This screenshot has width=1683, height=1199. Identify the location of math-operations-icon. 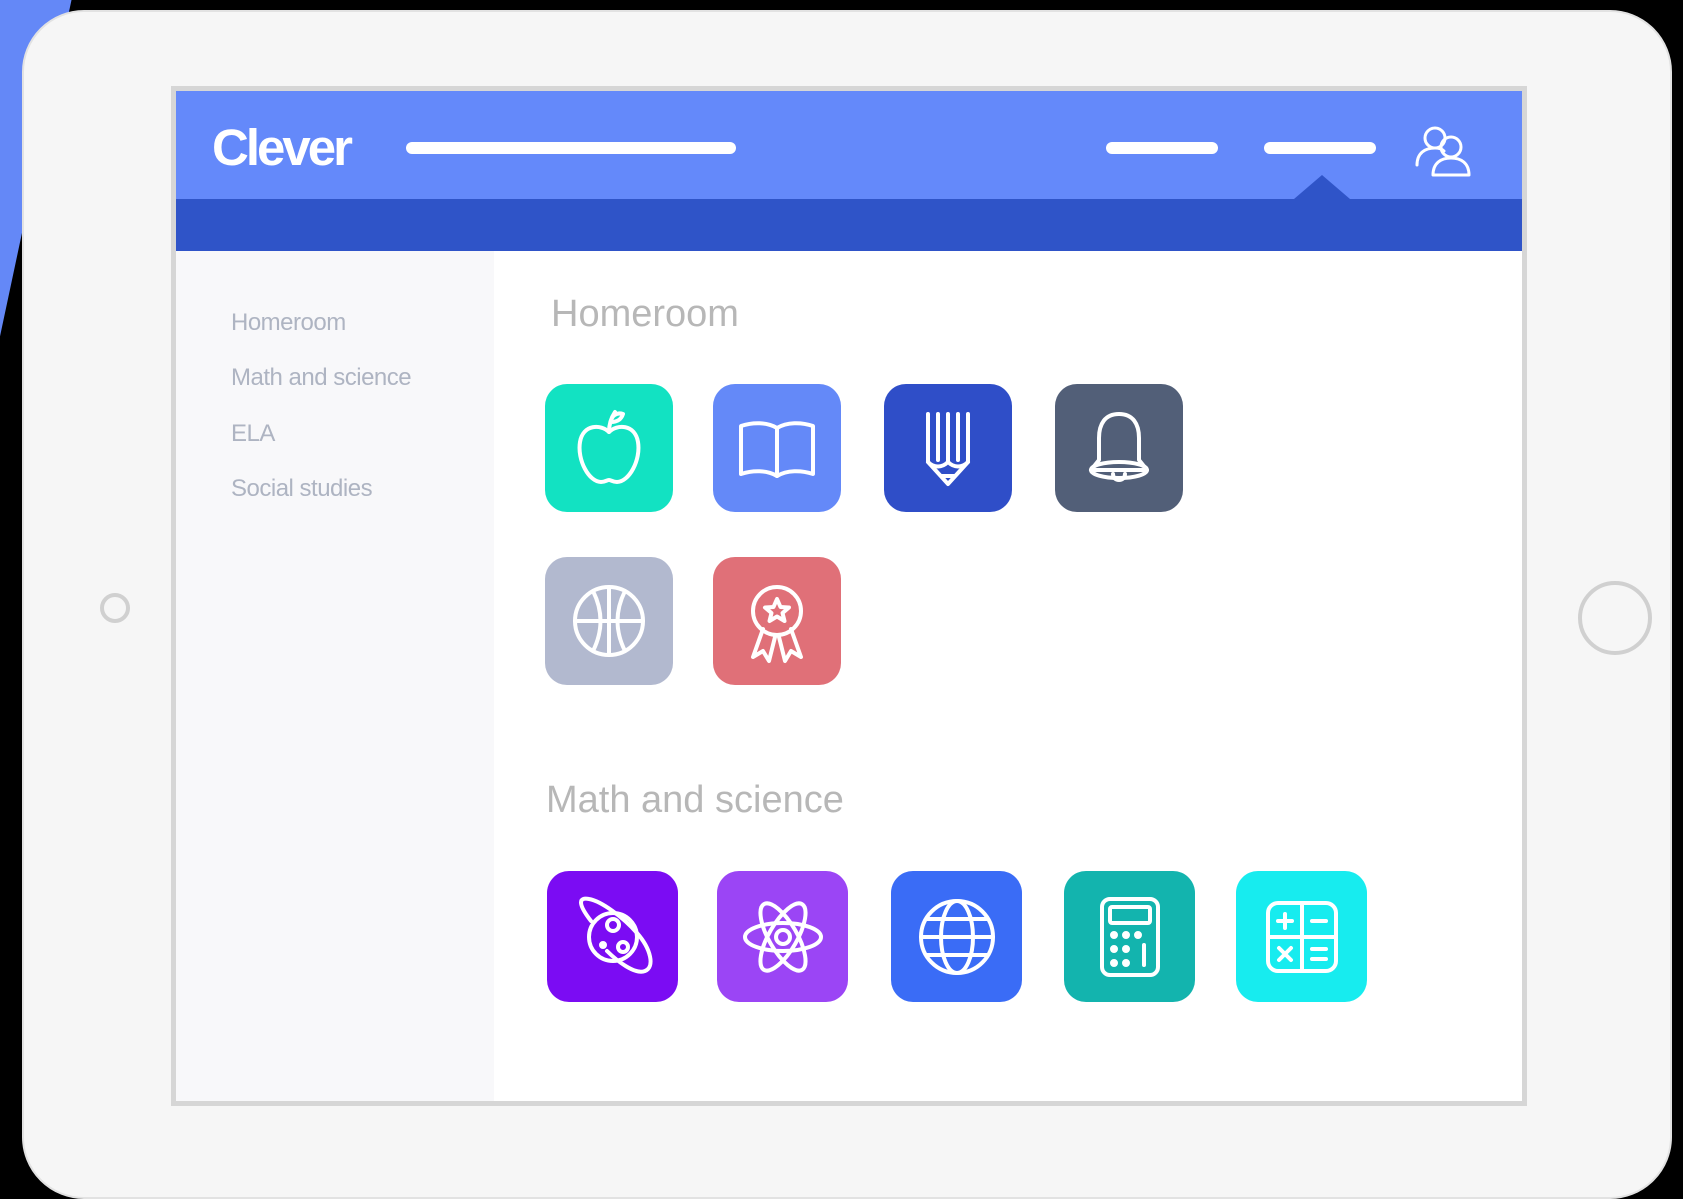
(1301, 936).